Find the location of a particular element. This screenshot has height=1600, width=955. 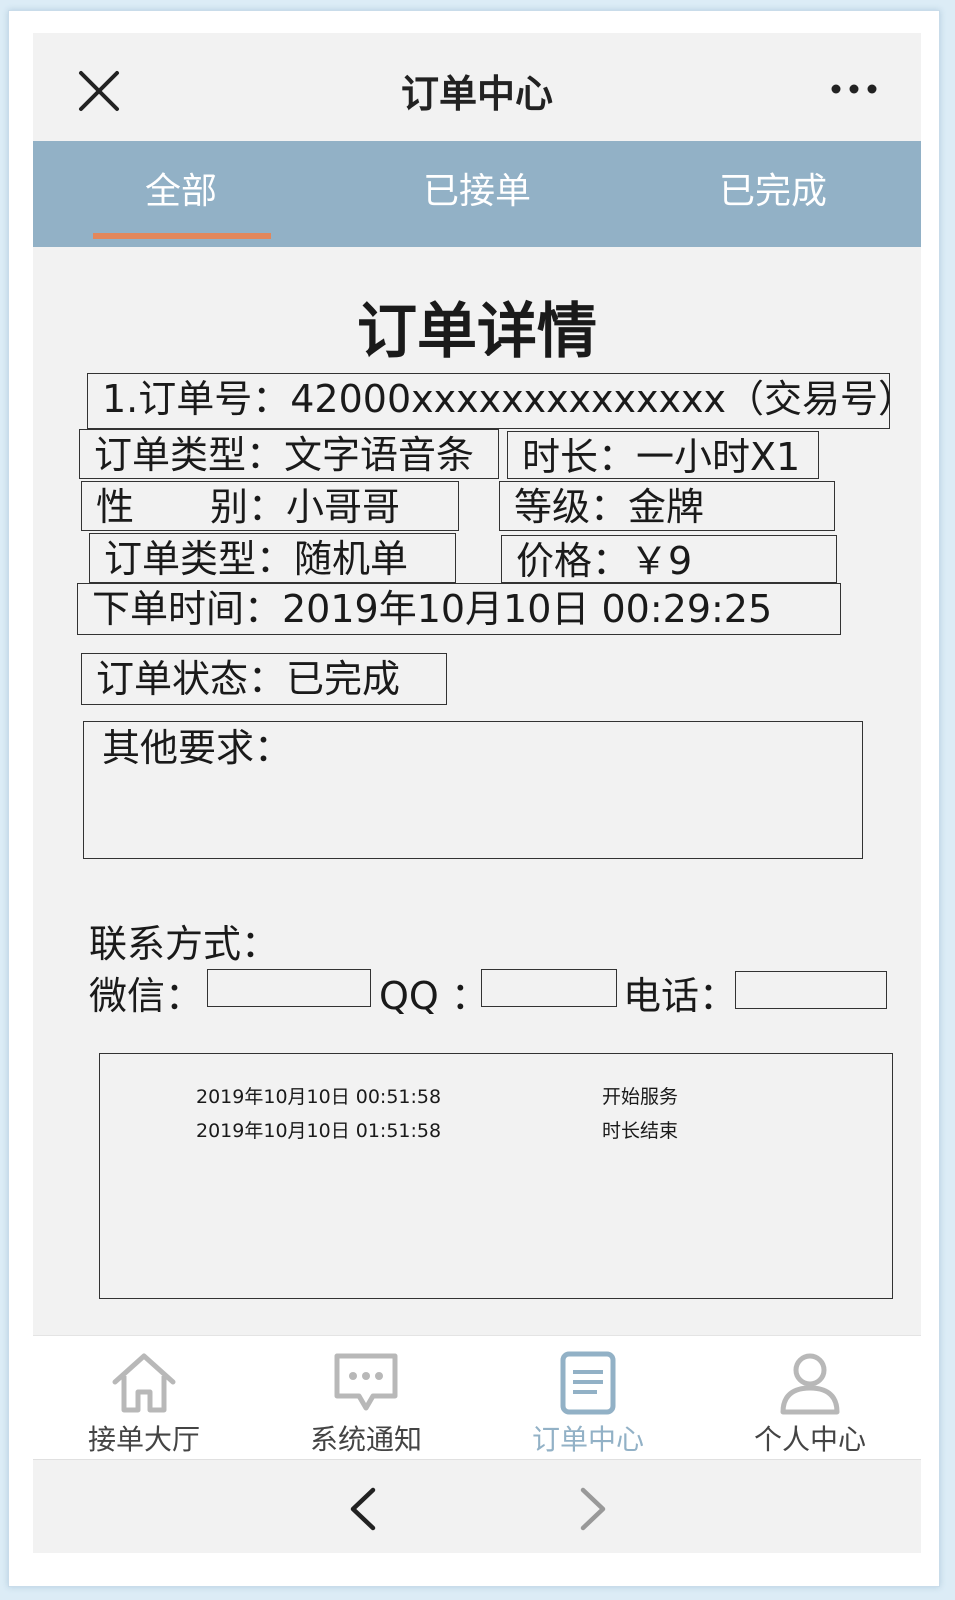

log-time: 2019年10月10日 00:51:58 is located at coordinates (319, 1097).